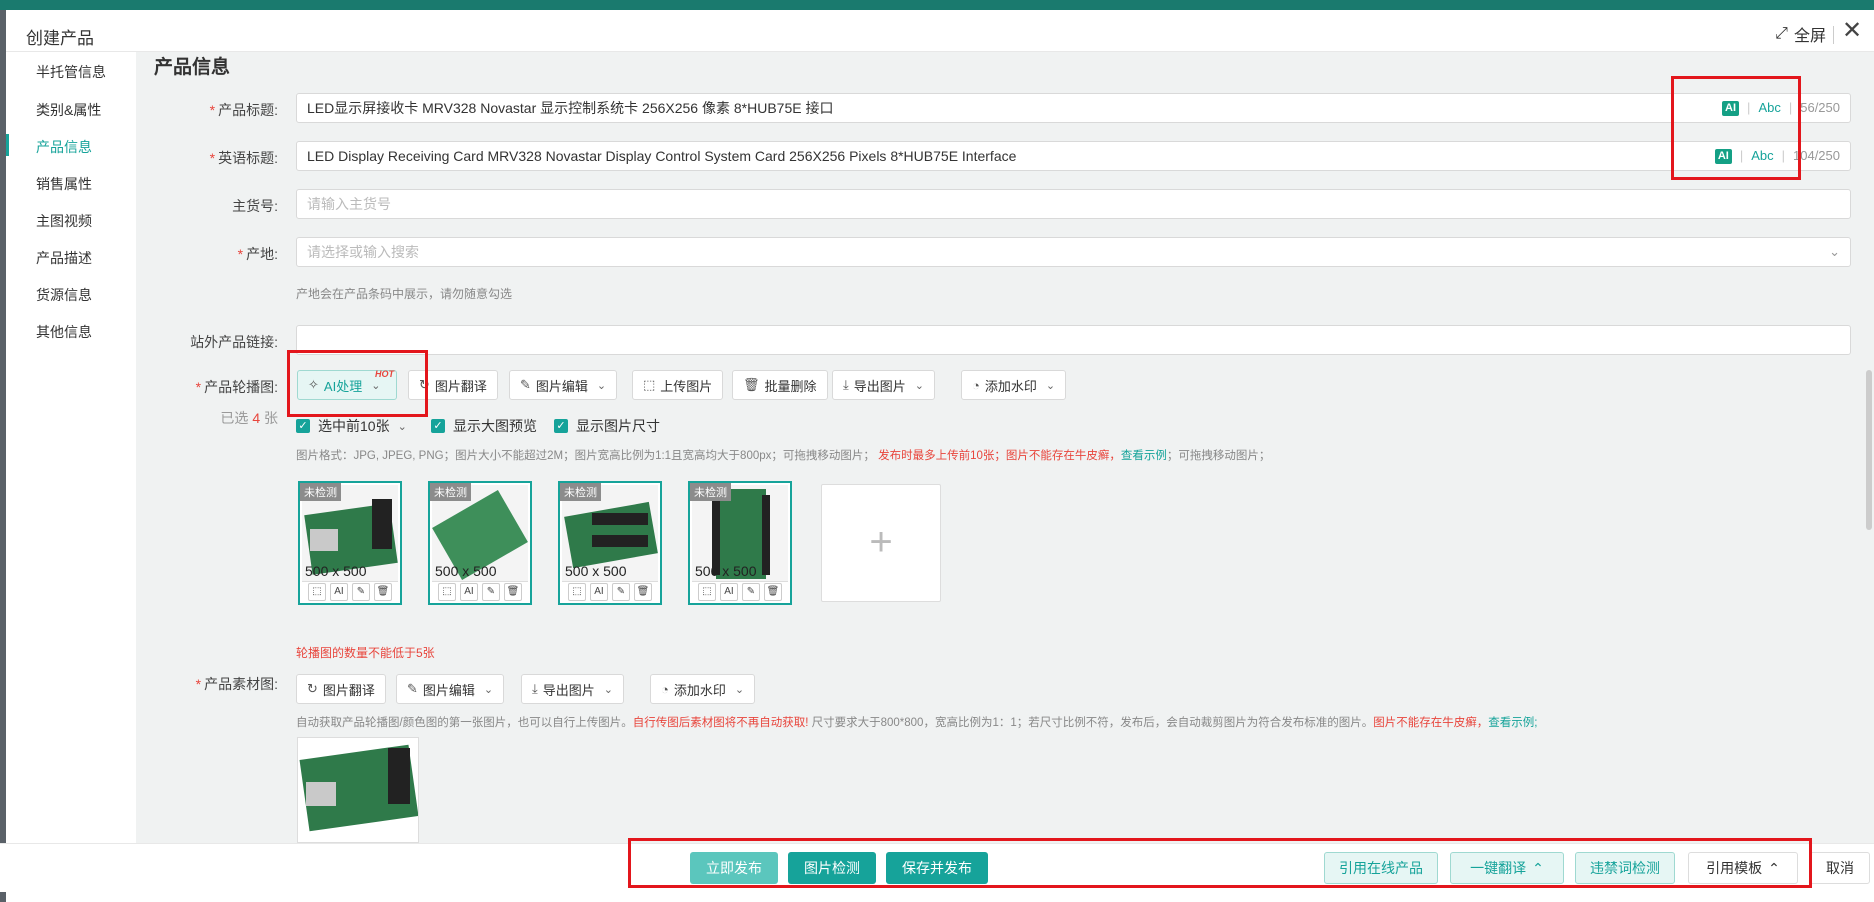 The image size is (1874, 902). Describe the element at coordinates (257, 254) in the screenshot. I see `origin-label: * 产地:` at that location.